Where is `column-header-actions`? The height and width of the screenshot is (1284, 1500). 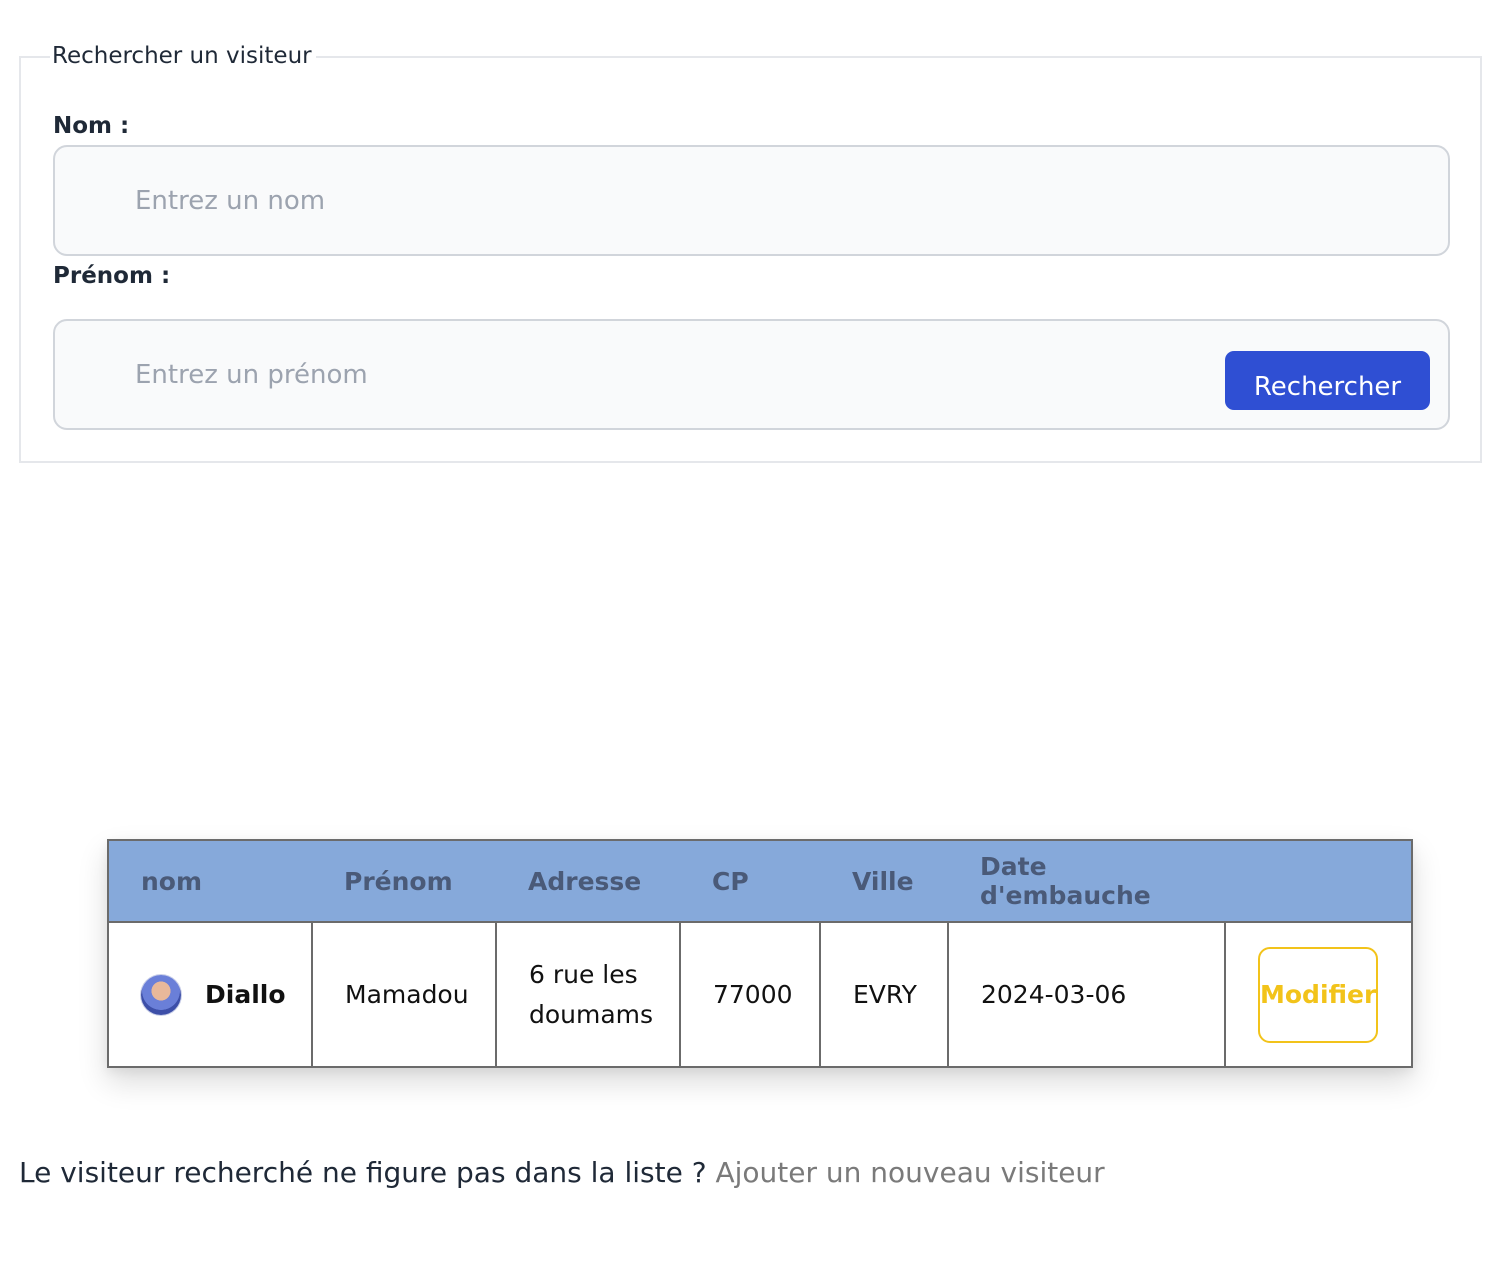 column-header-actions is located at coordinates (1318, 881).